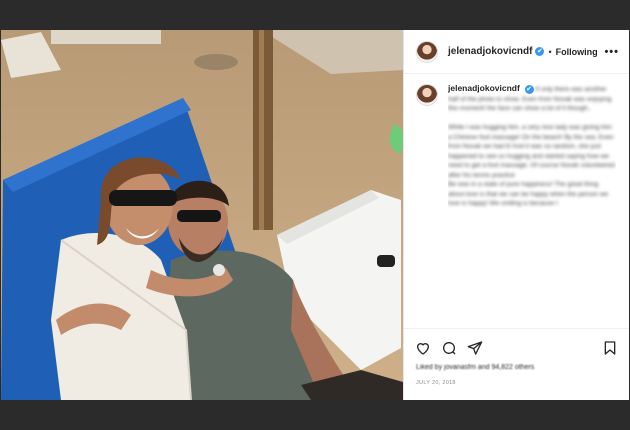 The height and width of the screenshot is (430, 630). What do you see at coordinates (427, 95) in the screenshot?
I see `caption-avatar` at bounding box center [427, 95].